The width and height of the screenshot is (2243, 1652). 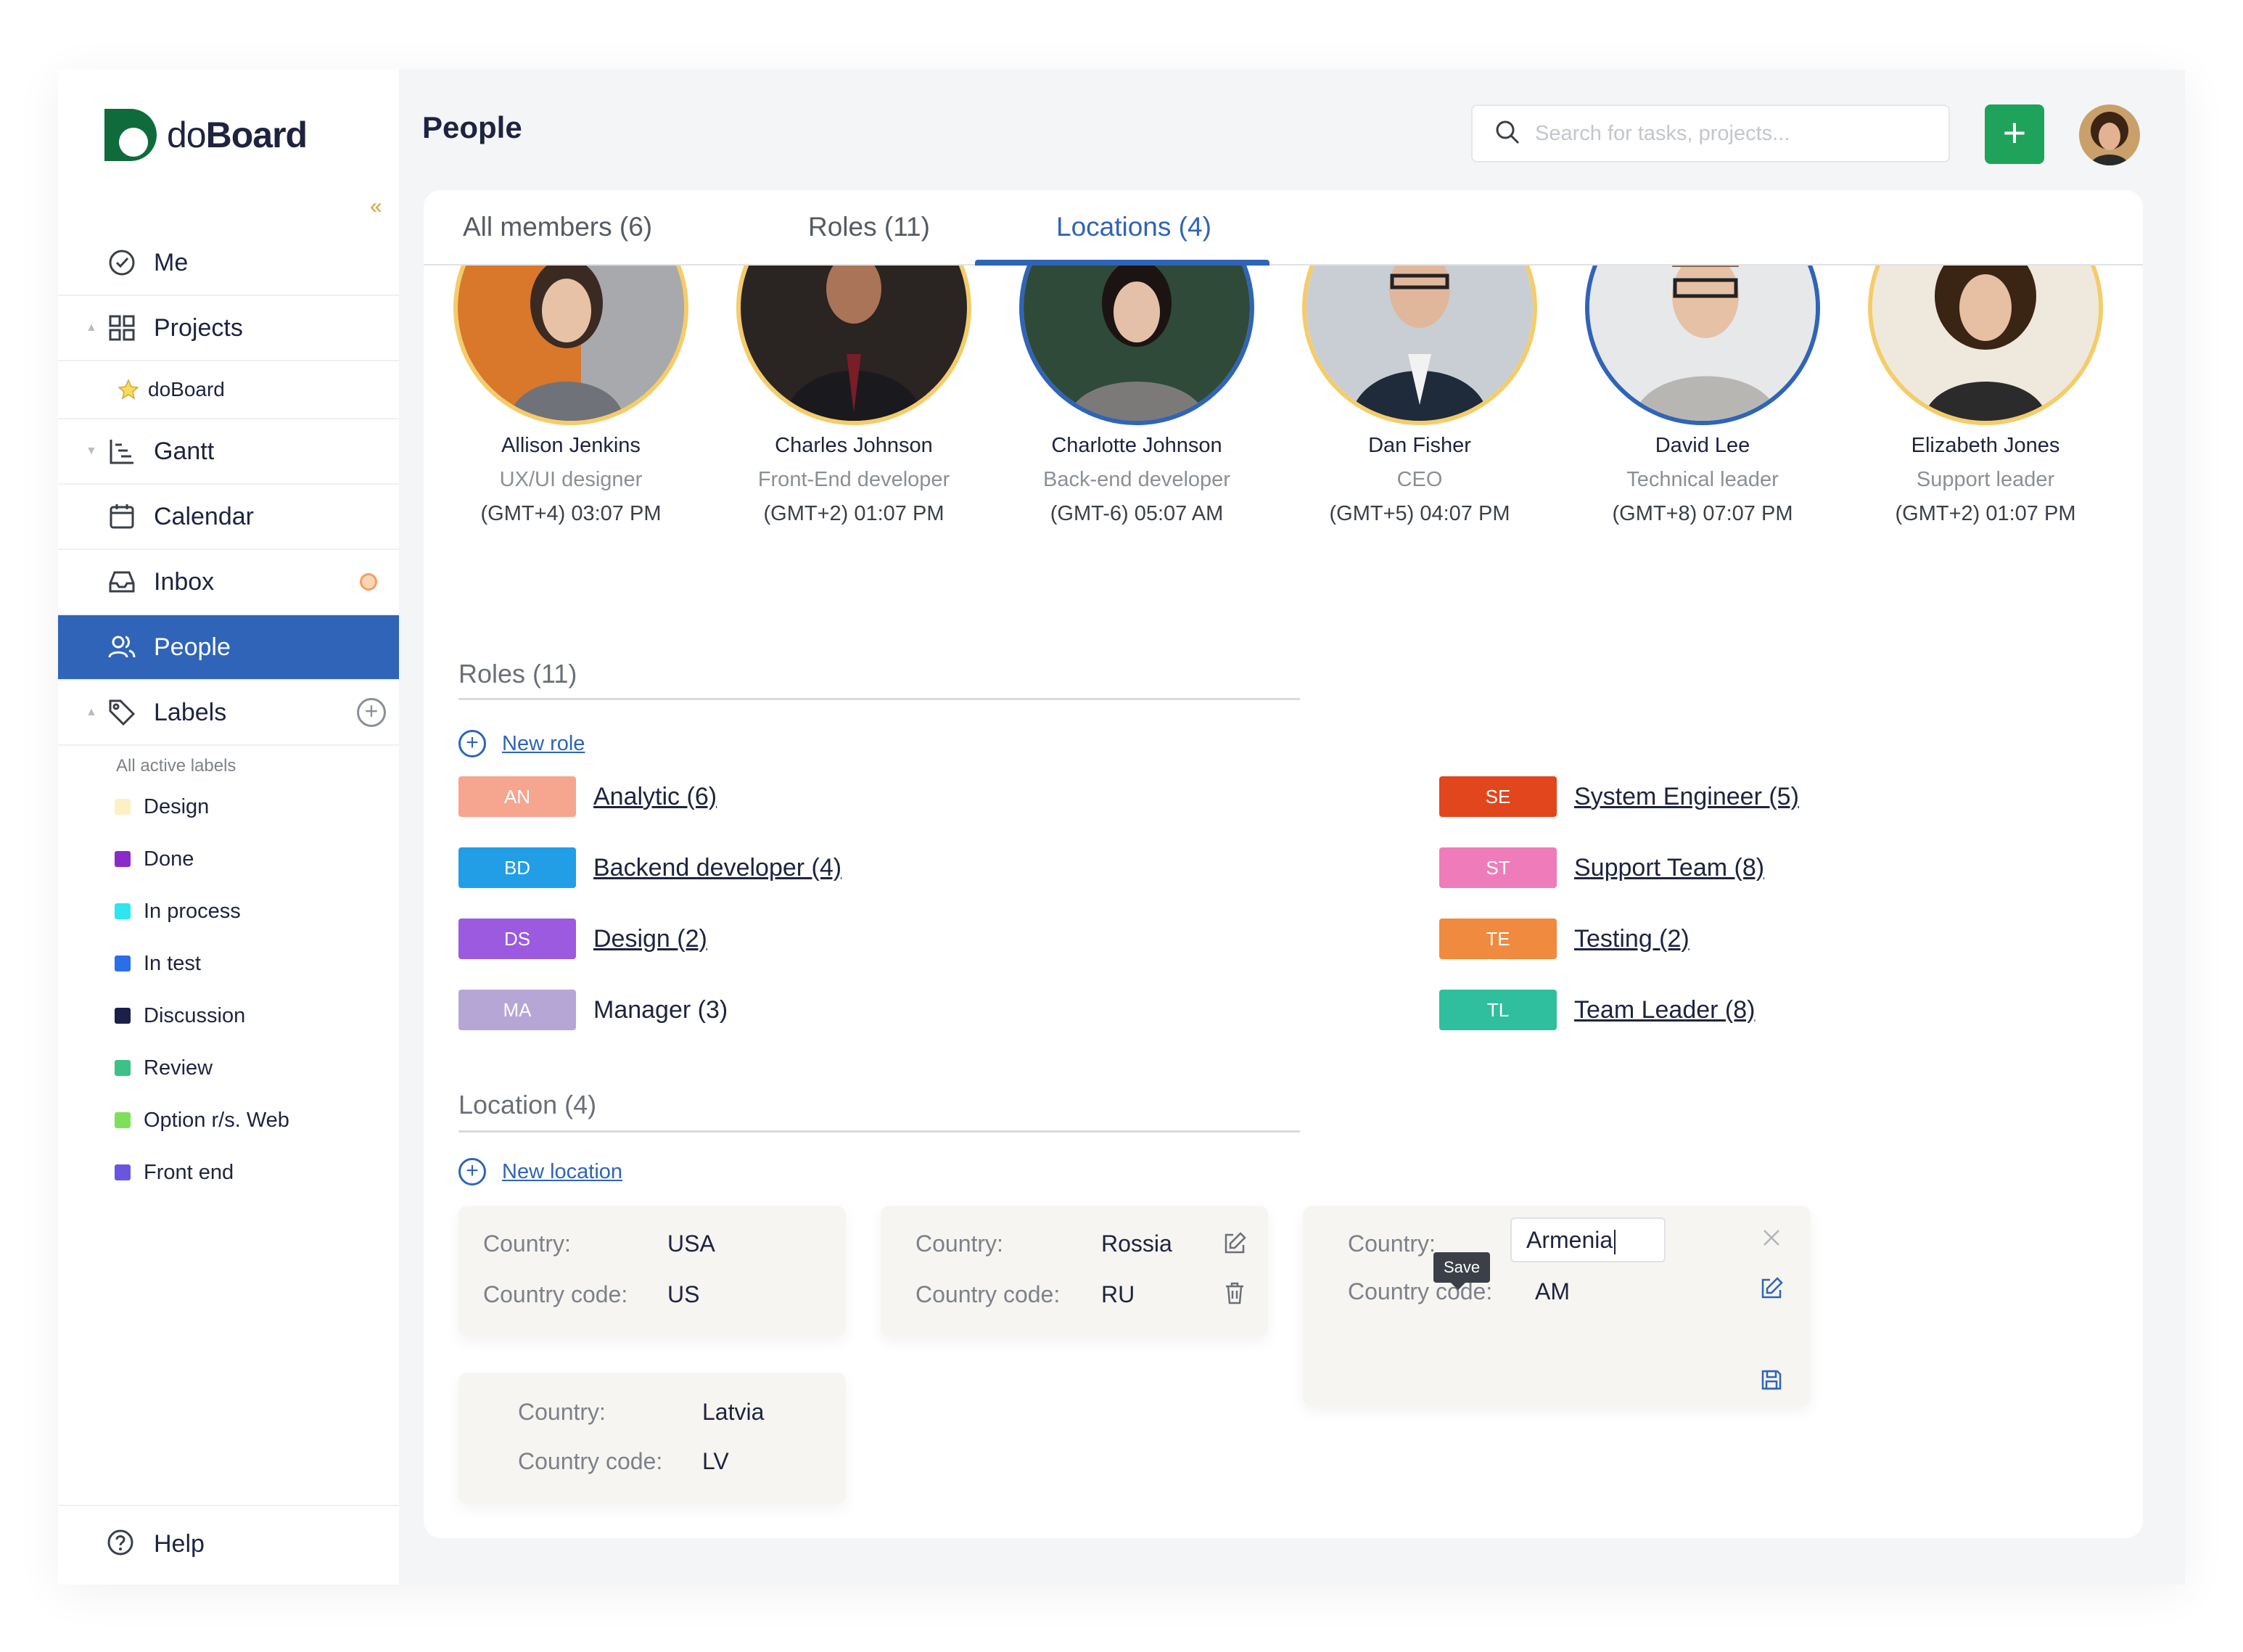 I want to click on help-link: Help, so click(x=155, y=1544).